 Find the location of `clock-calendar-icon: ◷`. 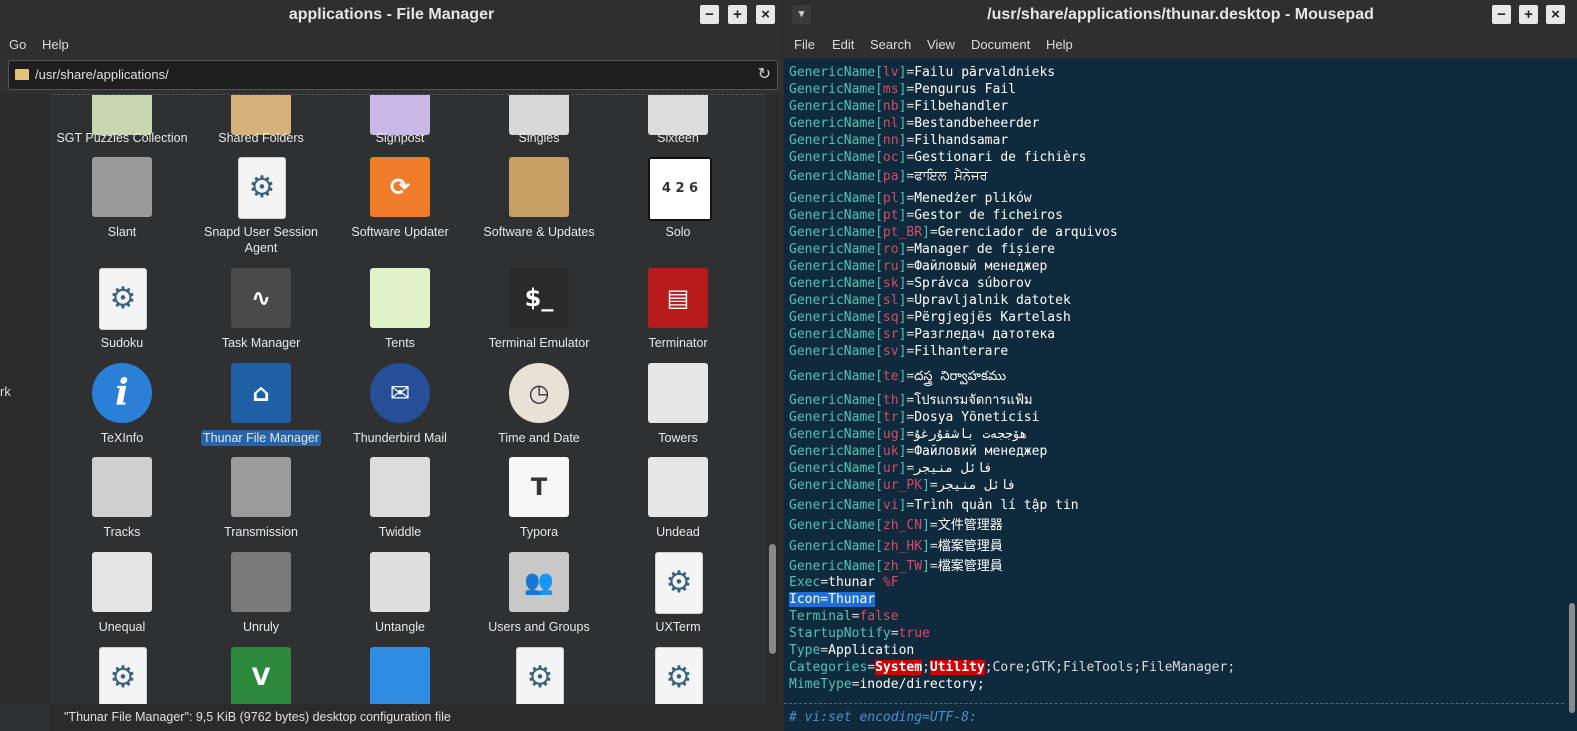

clock-calendar-icon: ◷ is located at coordinates (539, 393).